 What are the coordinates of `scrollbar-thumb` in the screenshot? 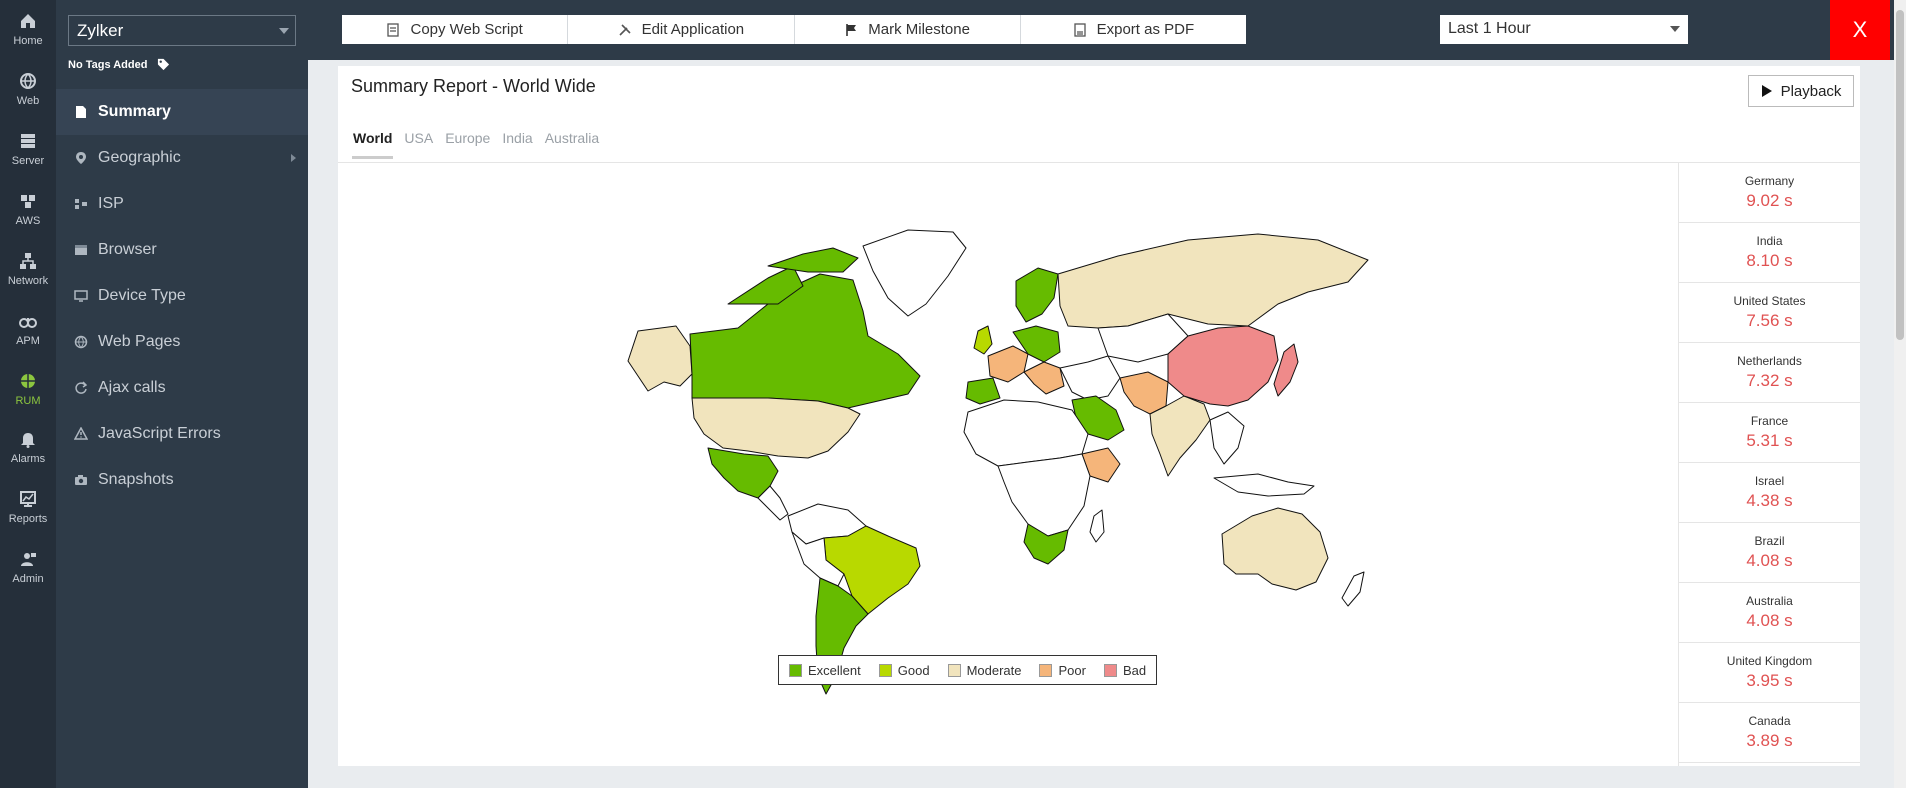 It's located at (1900, 175).